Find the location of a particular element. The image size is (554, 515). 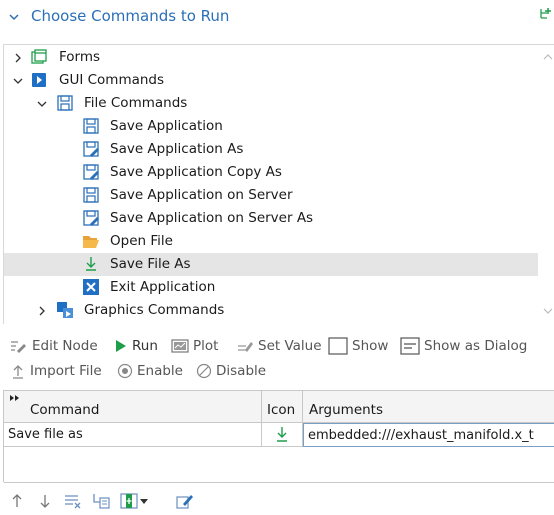

set-value-label: Set Value is located at coordinates (290, 346).